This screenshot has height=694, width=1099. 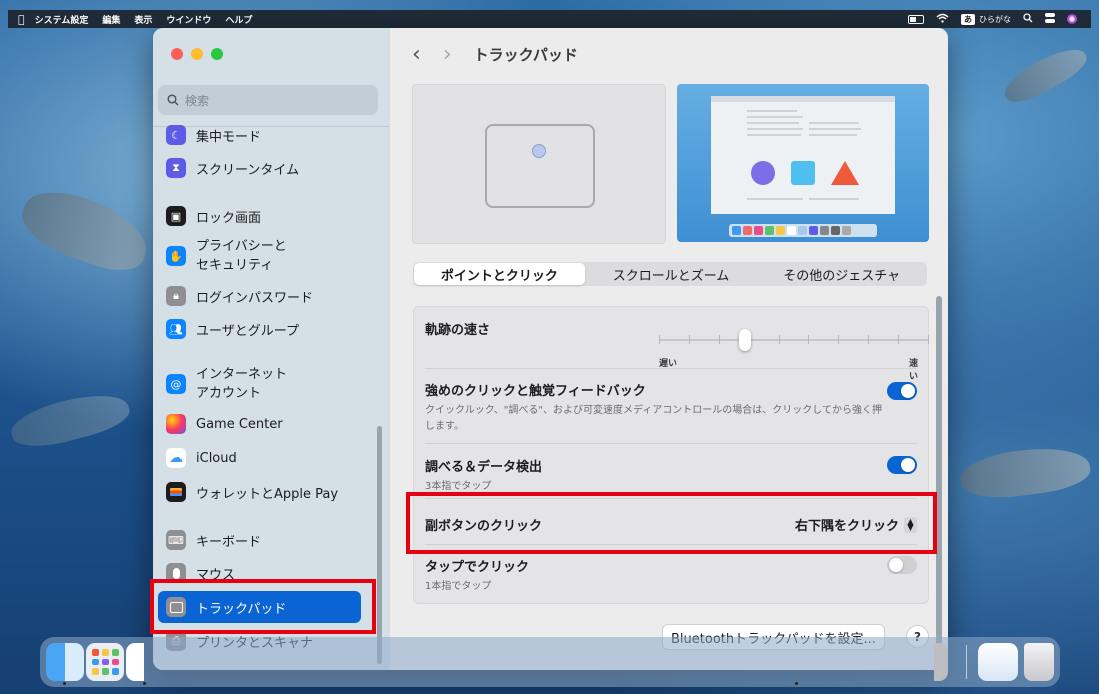 I want to click on tap-to-click-row: タップでクリック 1本指でタップ, so click(x=671, y=575).